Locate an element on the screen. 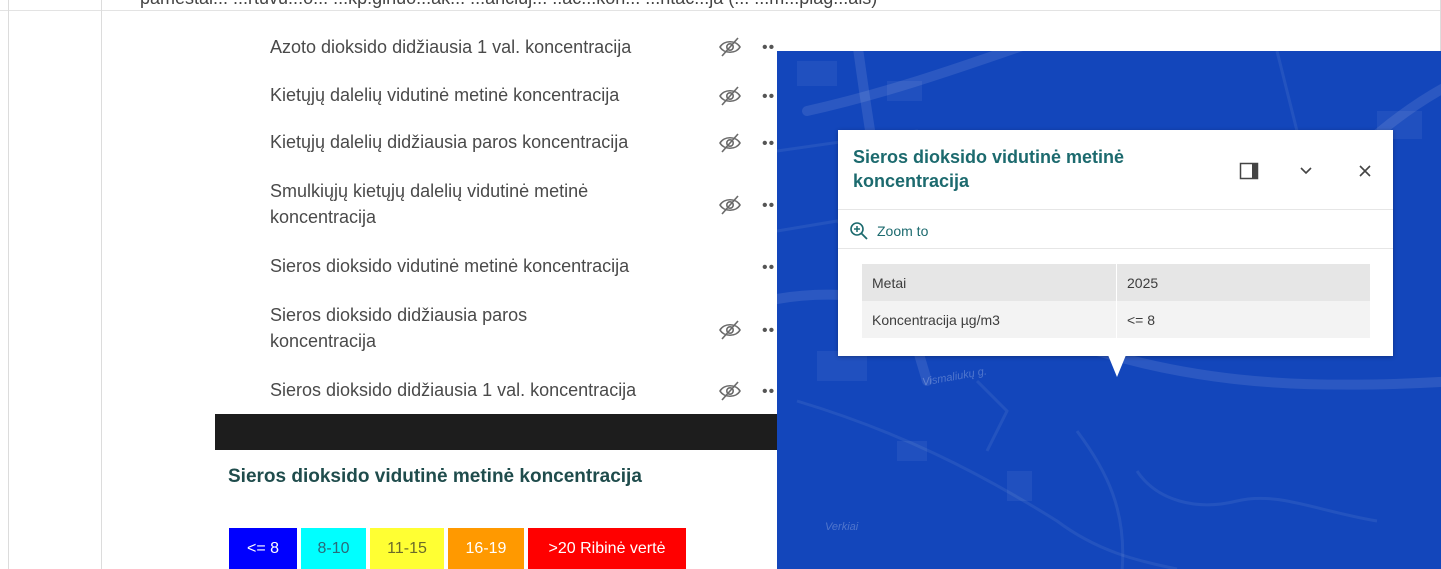 Image resolution: width=1441 pixels, height=569 pixels. legend-class-label: 8-10 is located at coordinates (333, 548).